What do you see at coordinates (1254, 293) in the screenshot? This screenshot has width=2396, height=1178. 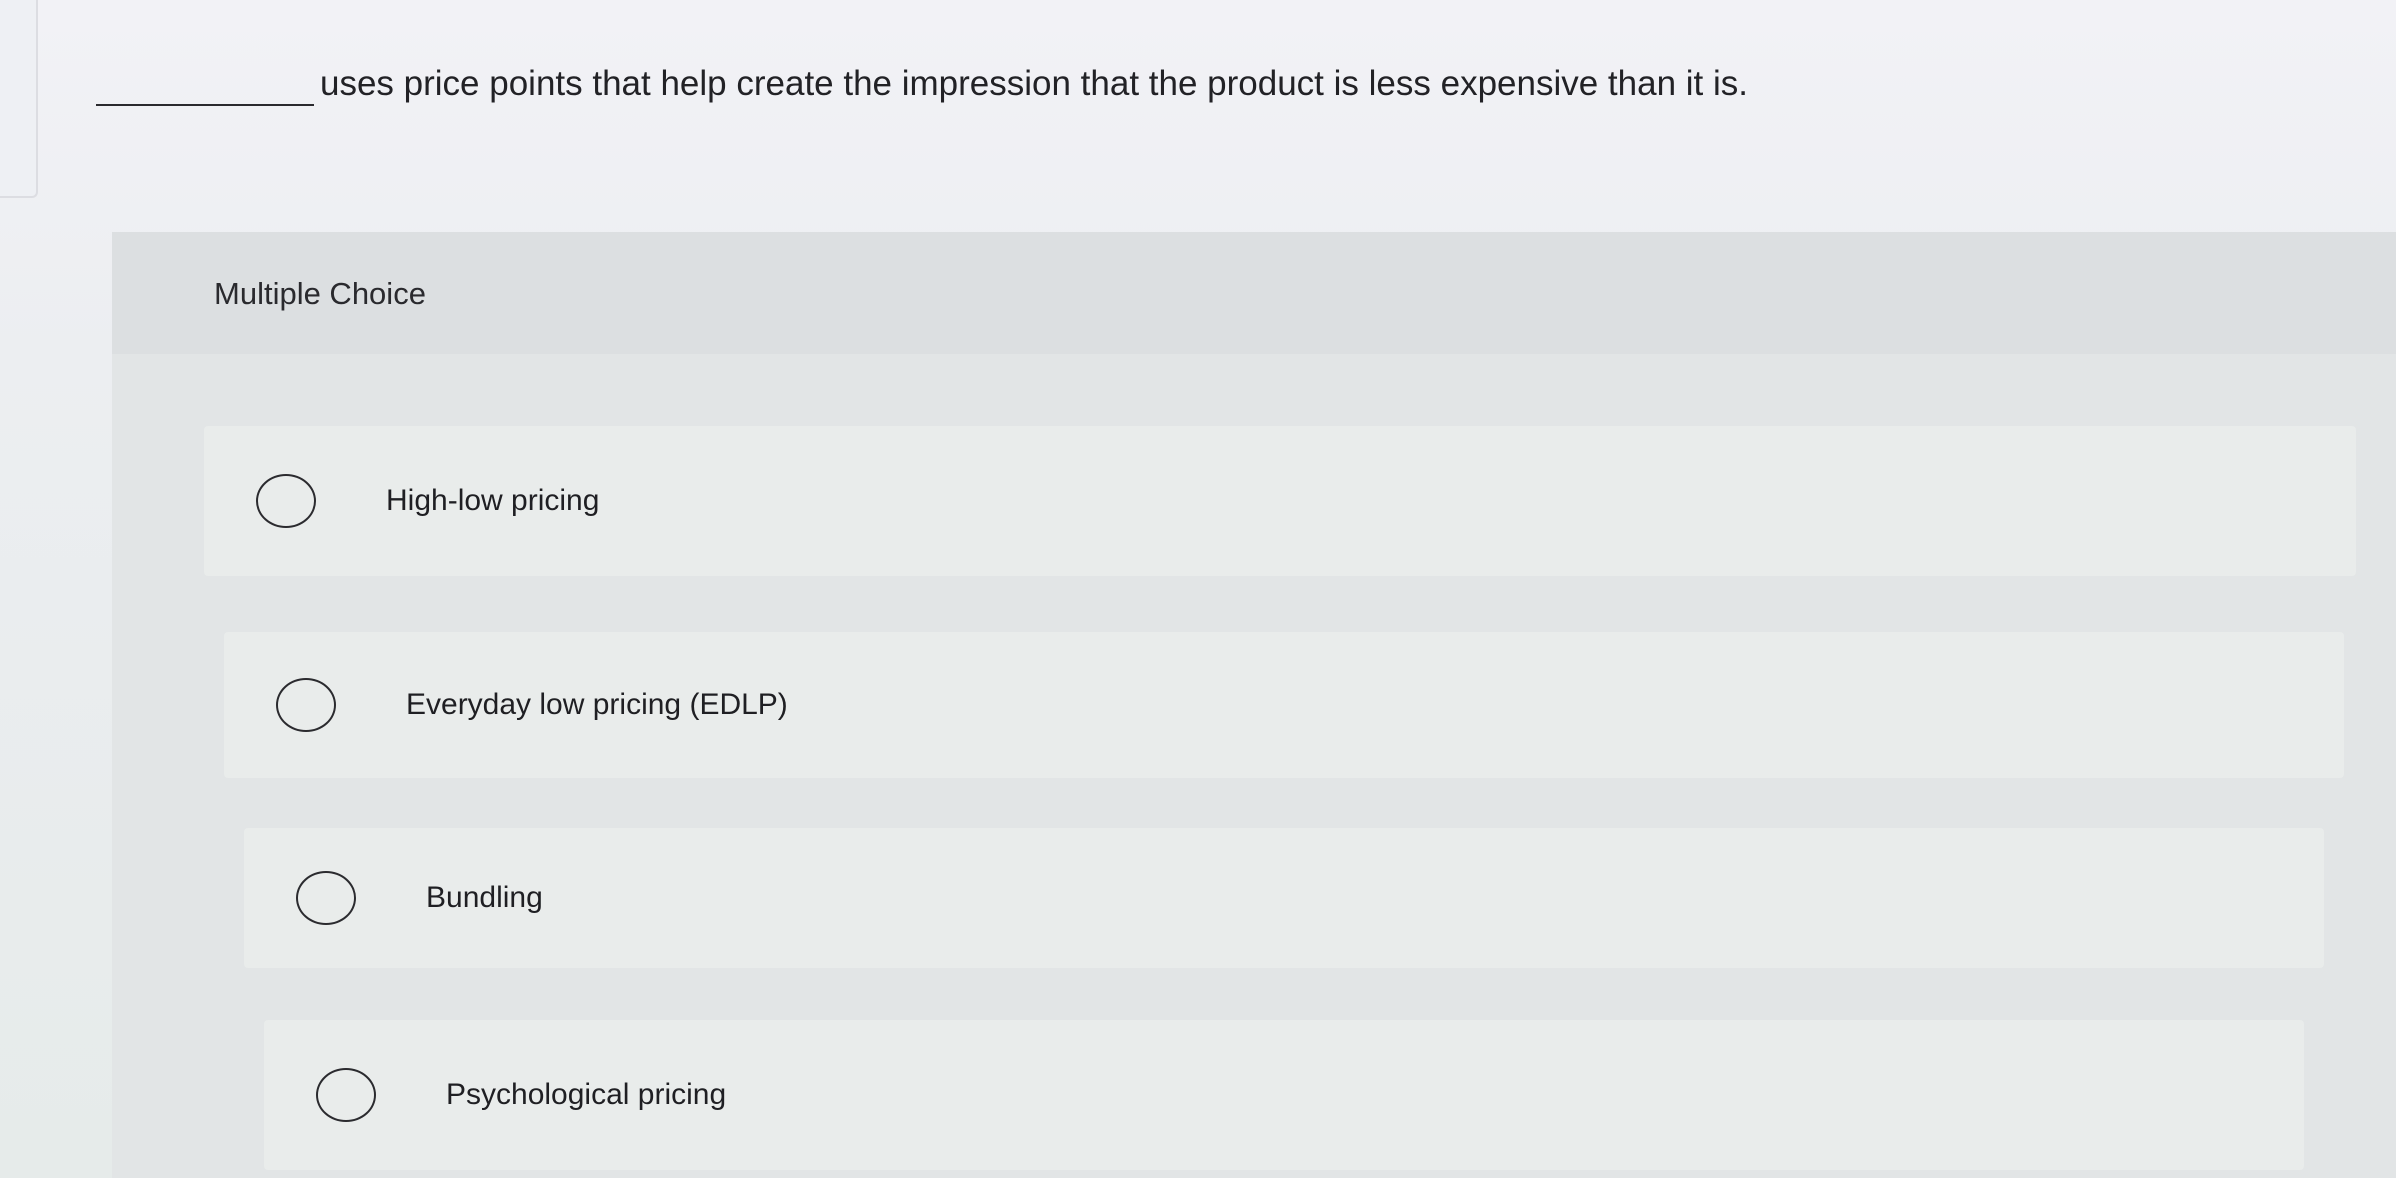 I see `answer-panel-header: Multiple Choice` at bounding box center [1254, 293].